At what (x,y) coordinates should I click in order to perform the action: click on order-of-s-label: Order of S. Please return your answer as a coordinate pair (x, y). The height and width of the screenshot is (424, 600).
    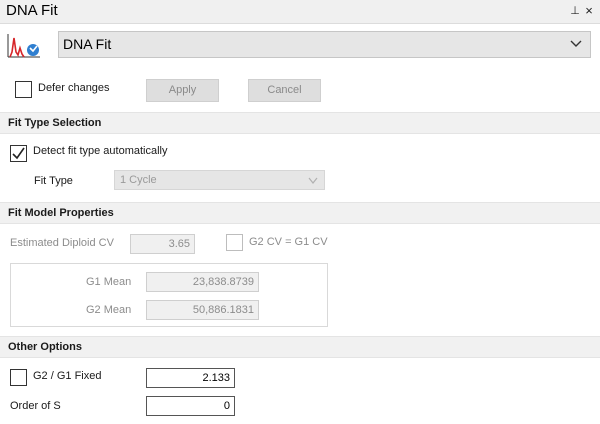
    Looking at the image, I should click on (35, 406).